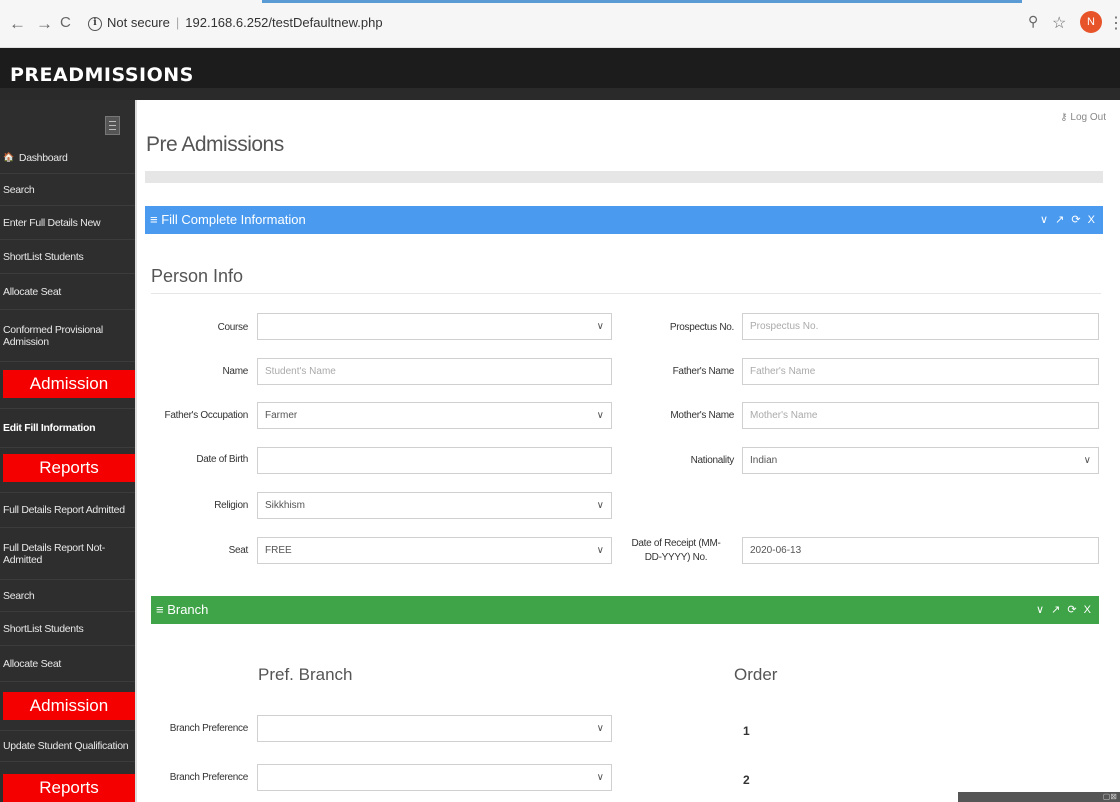 Image resolution: width=1120 pixels, height=802 pixels. What do you see at coordinates (676, 550) in the screenshot?
I see `receipt-label: Date of Receipt (MM-DD-YYYY) No.` at bounding box center [676, 550].